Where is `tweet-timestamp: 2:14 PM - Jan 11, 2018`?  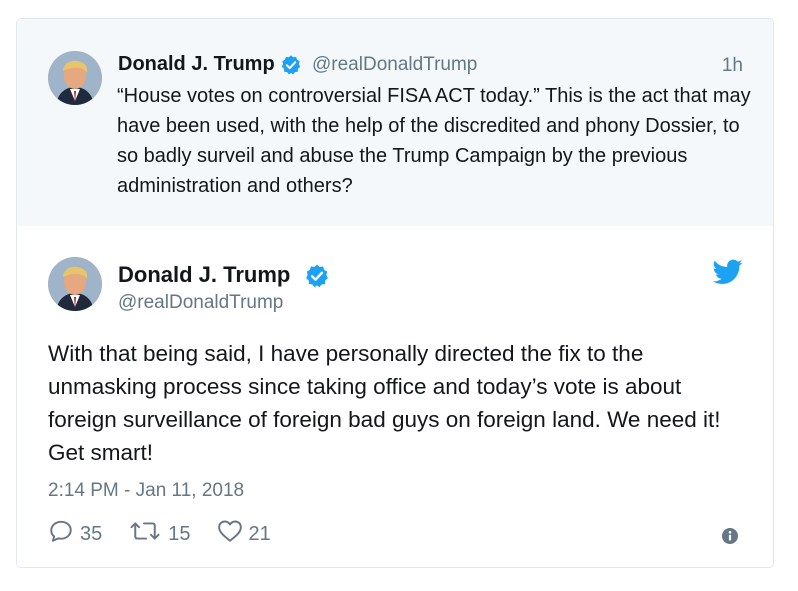
tweet-timestamp: 2:14 PM - Jan 11, 2018 is located at coordinates (146, 491).